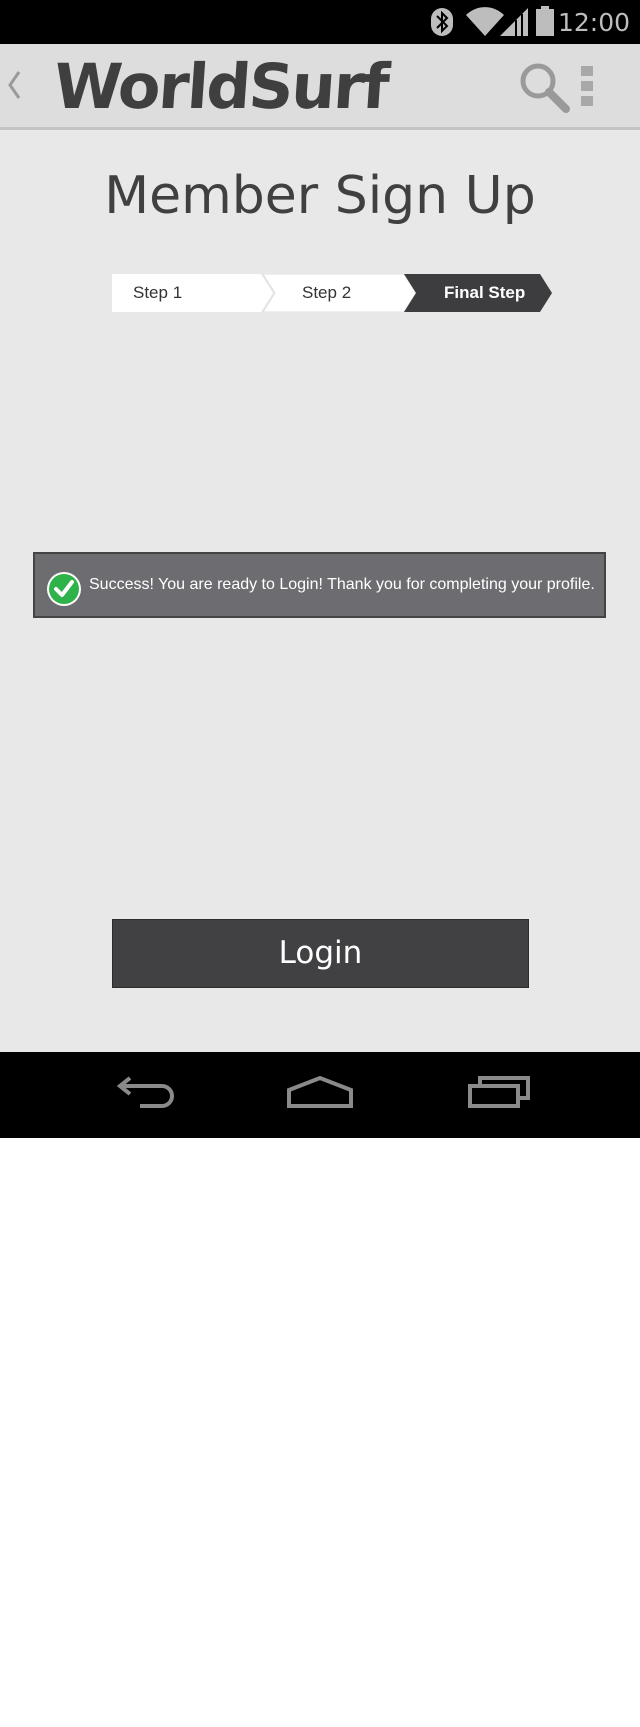 Image resolution: width=640 pixels, height=1727 pixels. What do you see at coordinates (320, 22) in the screenshot?
I see `status-bar: 12:00` at bounding box center [320, 22].